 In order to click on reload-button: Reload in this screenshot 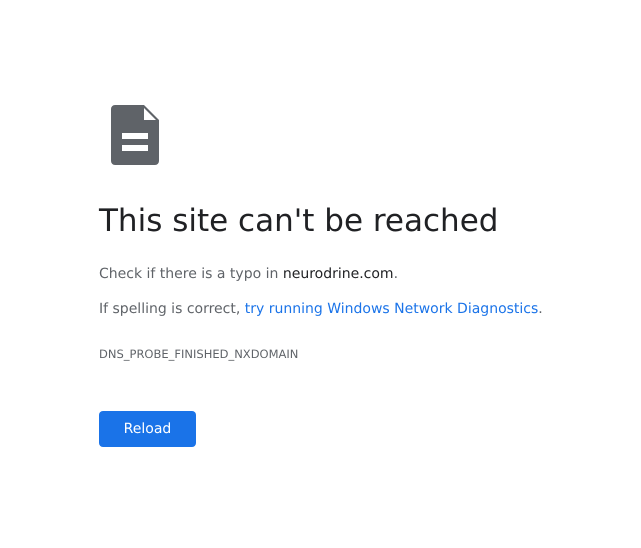, I will do `click(147, 429)`.